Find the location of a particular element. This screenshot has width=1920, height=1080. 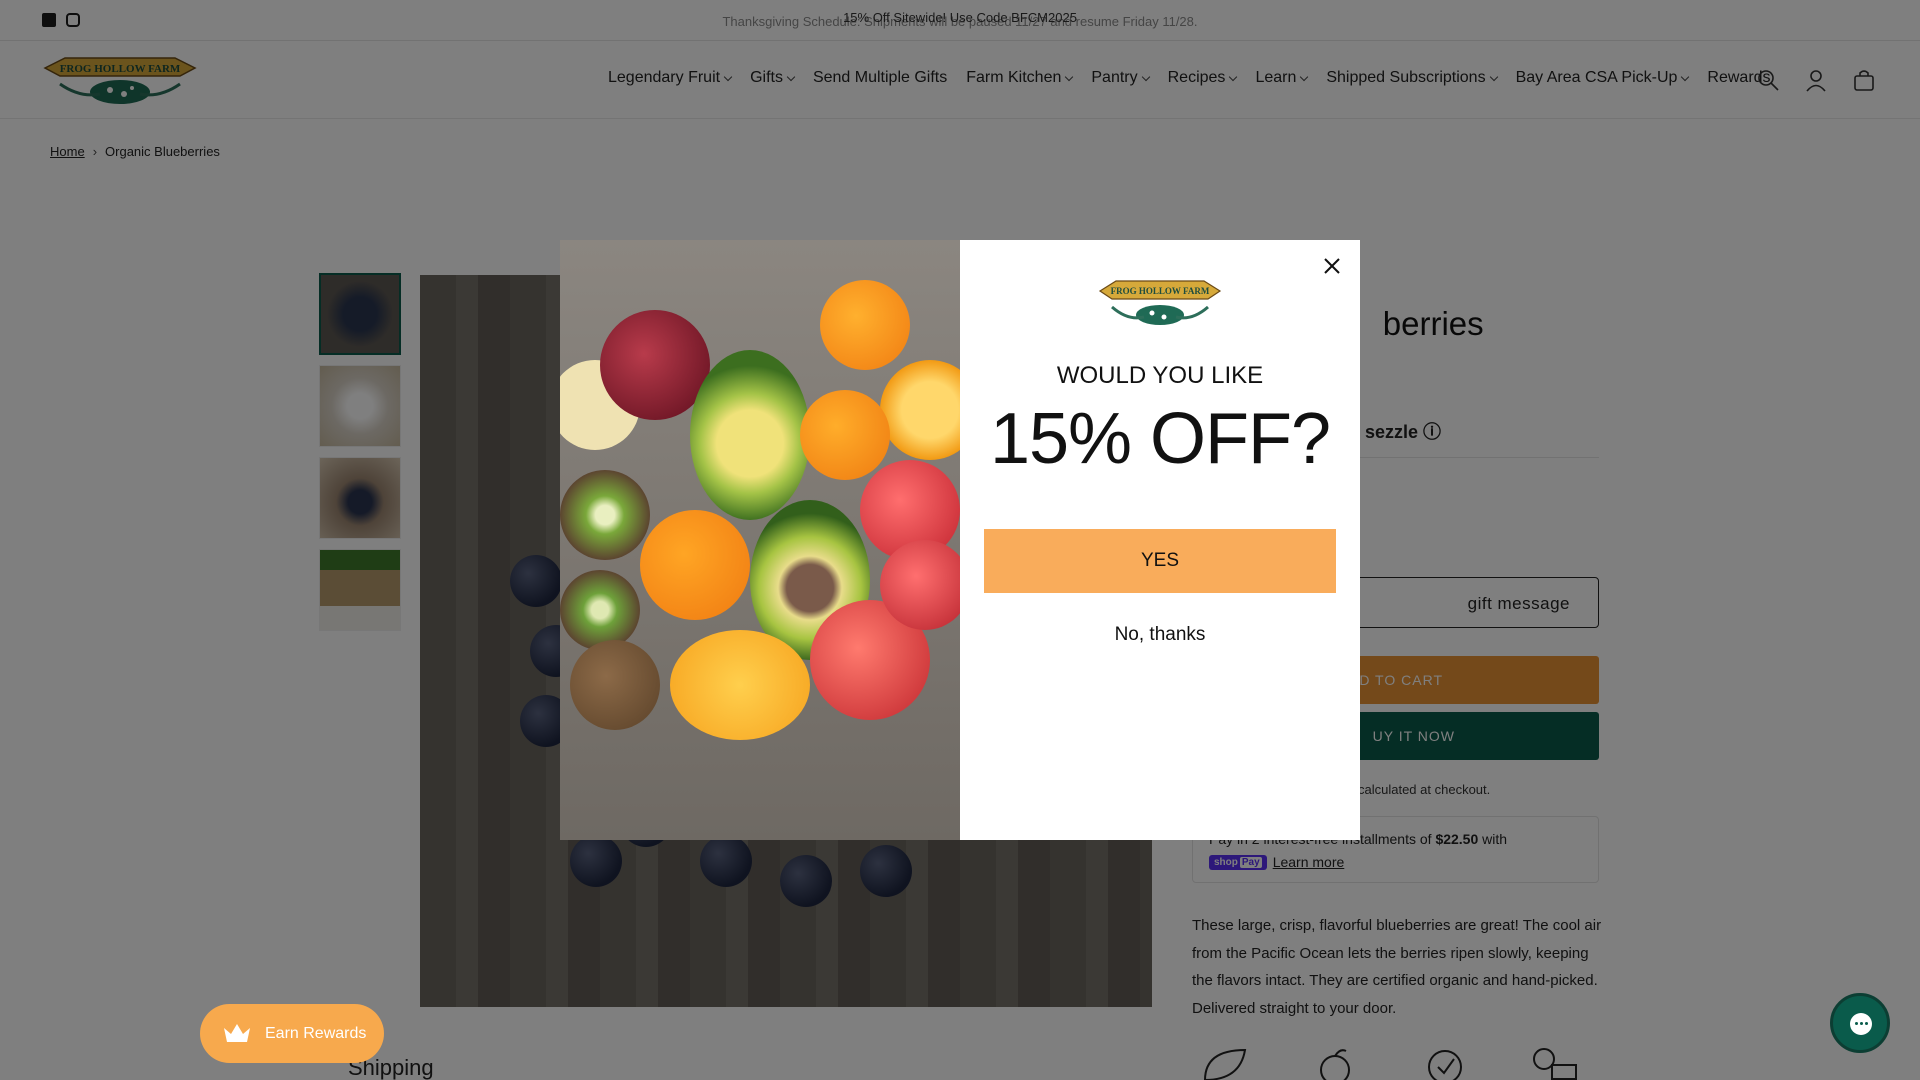

avocado is located at coordinates (750, 435).